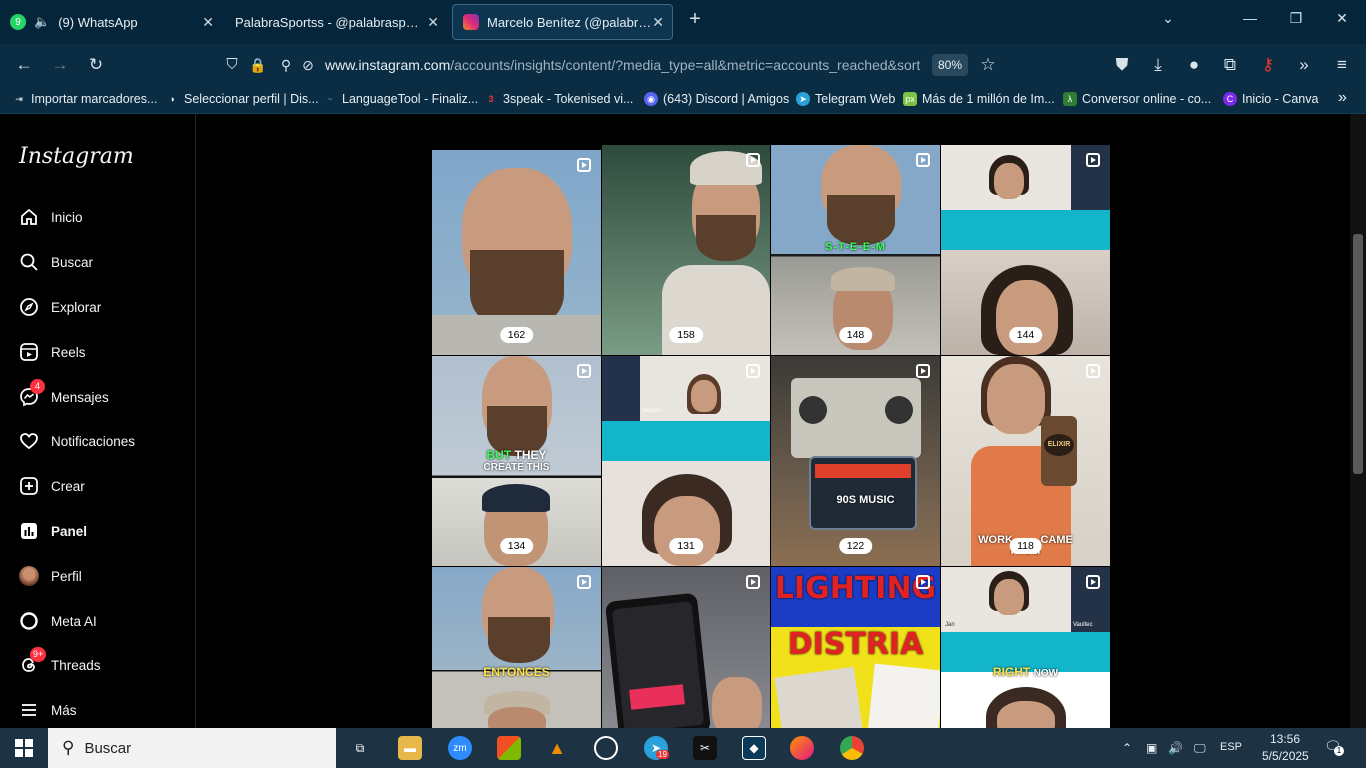 This screenshot has width=1366, height=768. I want to click on nav-inicio: Inicio, so click(50, 217).